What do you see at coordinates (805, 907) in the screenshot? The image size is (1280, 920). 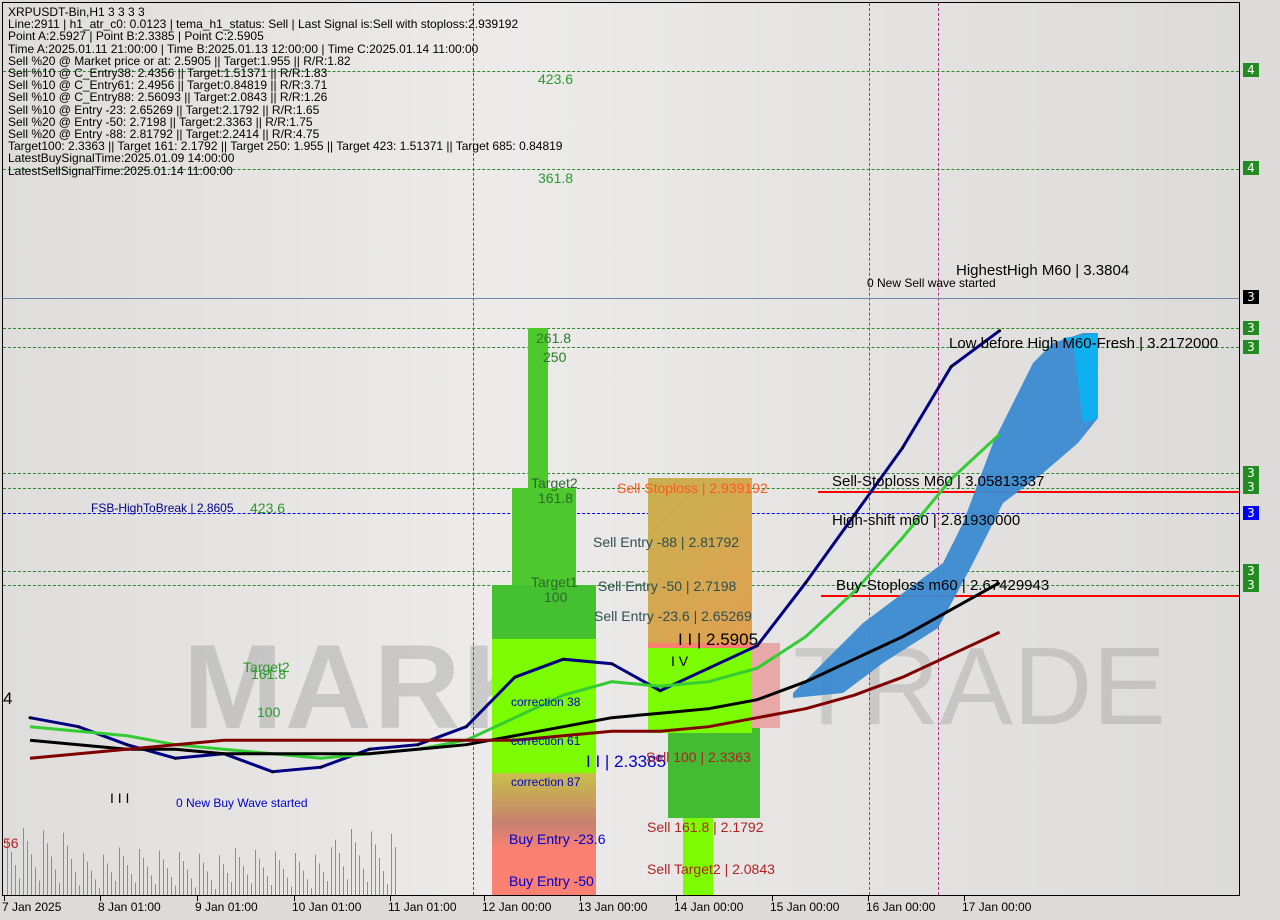 I see `x-tick-label: 15 Jan 00:00` at bounding box center [805, 907].